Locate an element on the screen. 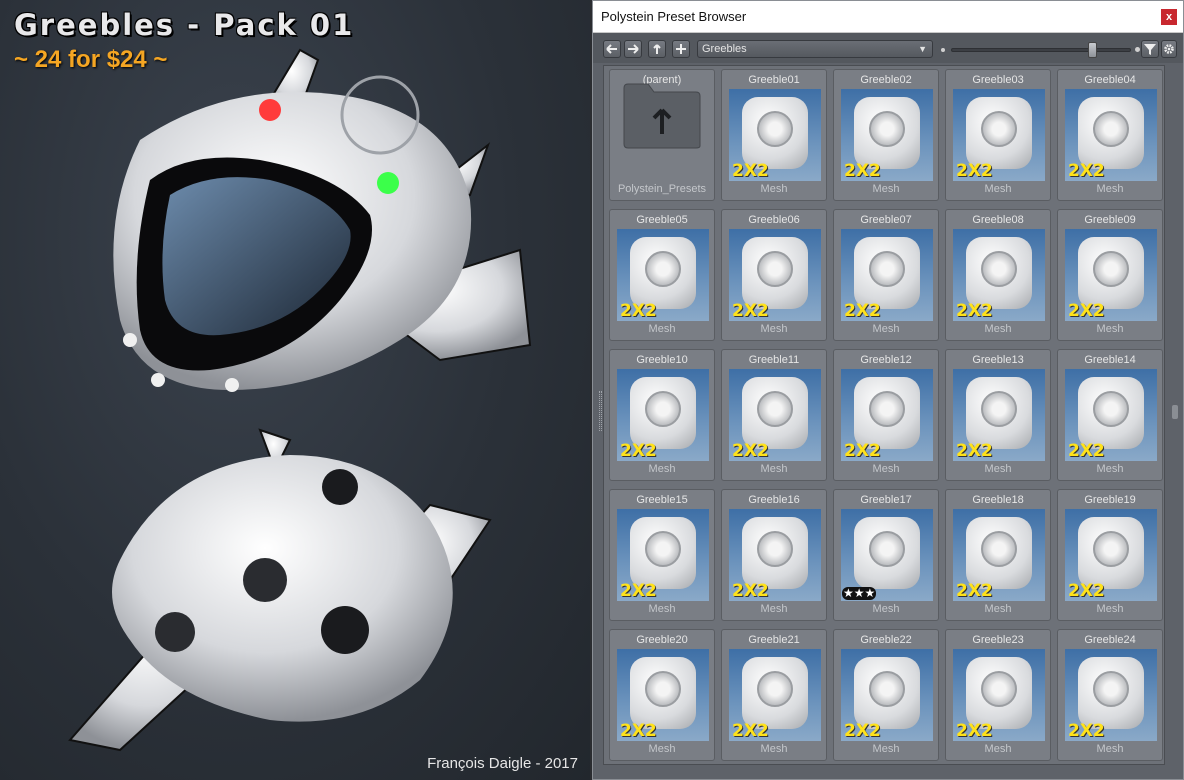 Image resolution: width=1184 pixels, height=780 pixels. preset-item: Greeble02 2X2 Mesh is located at coordinates (886, 135).